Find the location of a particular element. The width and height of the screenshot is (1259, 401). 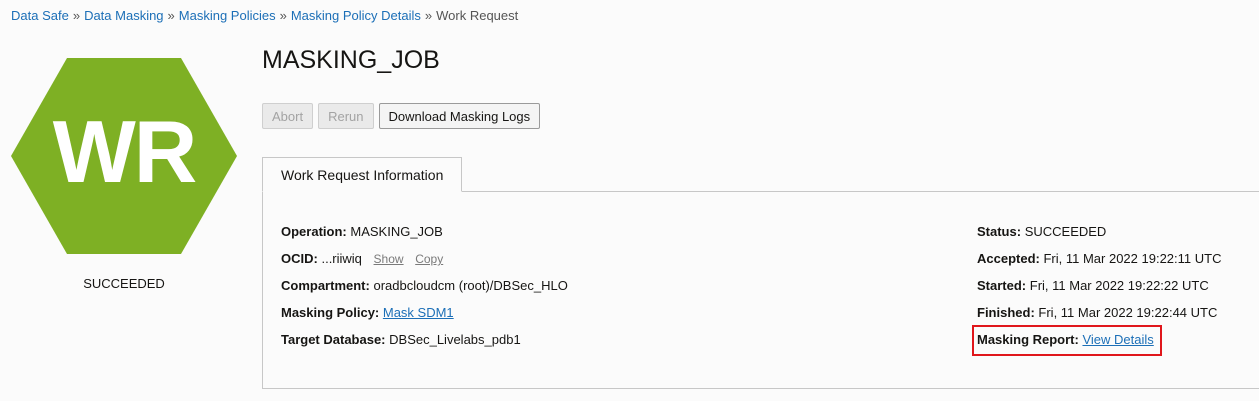

ocid-row: OCID: ...riiwiq Show Copy is located at coordinates (424, 264).